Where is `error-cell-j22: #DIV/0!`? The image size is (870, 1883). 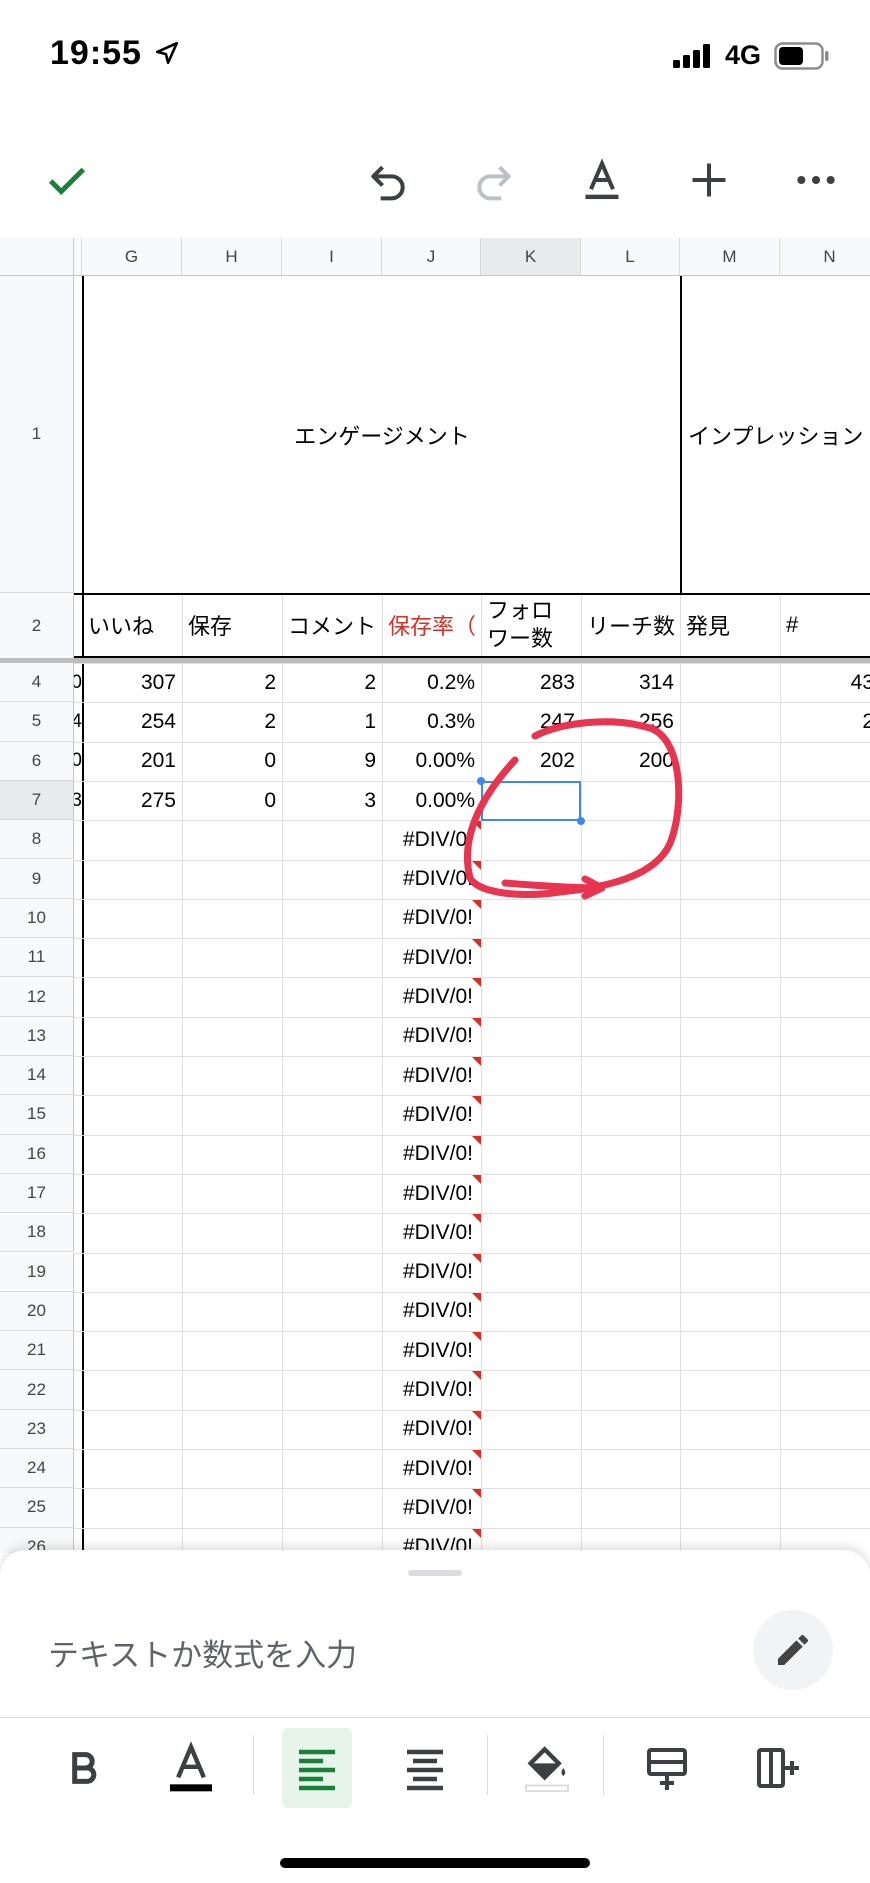
error-cell-j22: #DIV/0! is located at coordinates (431, 1389).